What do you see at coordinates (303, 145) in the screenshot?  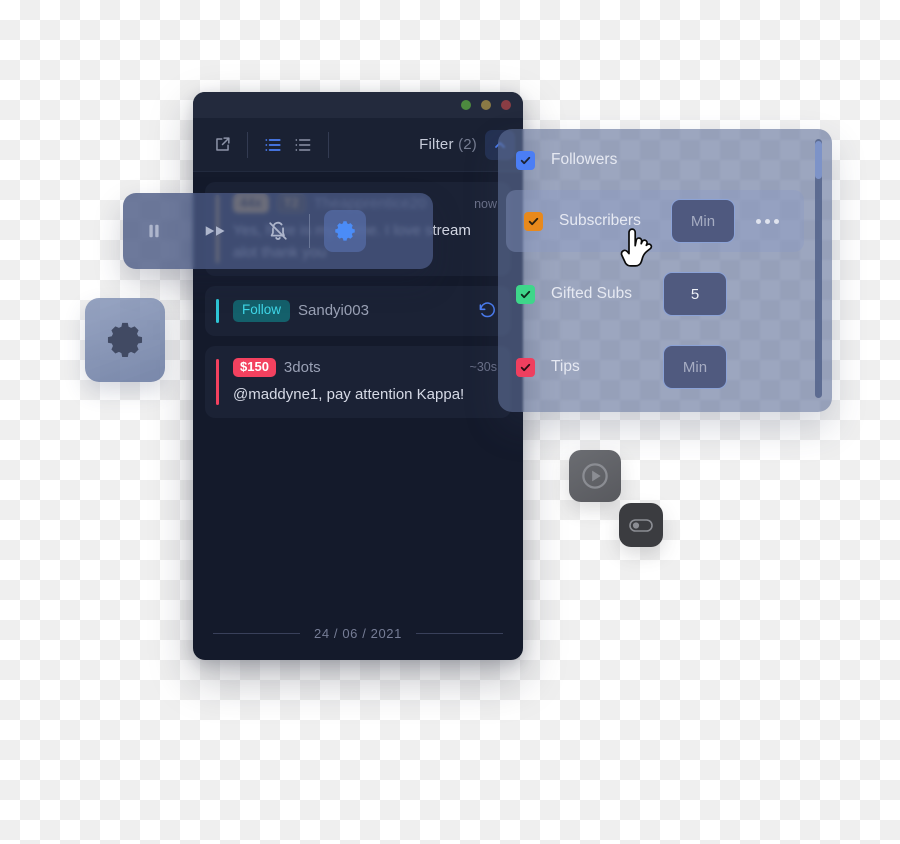 I see `list-sparse-icon` at bounding box center [303, 145].